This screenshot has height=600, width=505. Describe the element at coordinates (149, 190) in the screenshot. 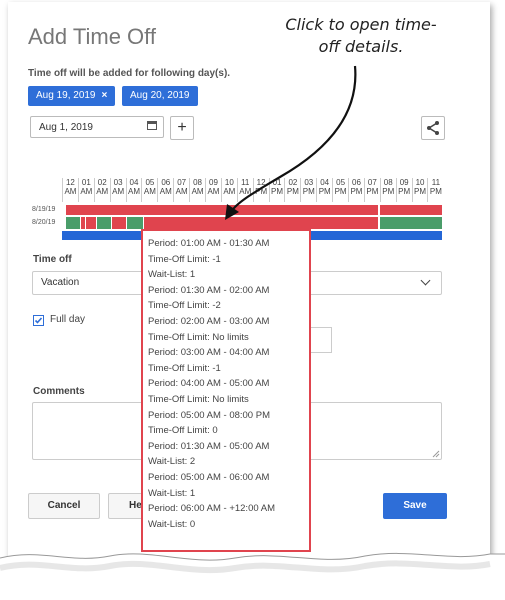

I see `hour-label: 05 AM` at that location.